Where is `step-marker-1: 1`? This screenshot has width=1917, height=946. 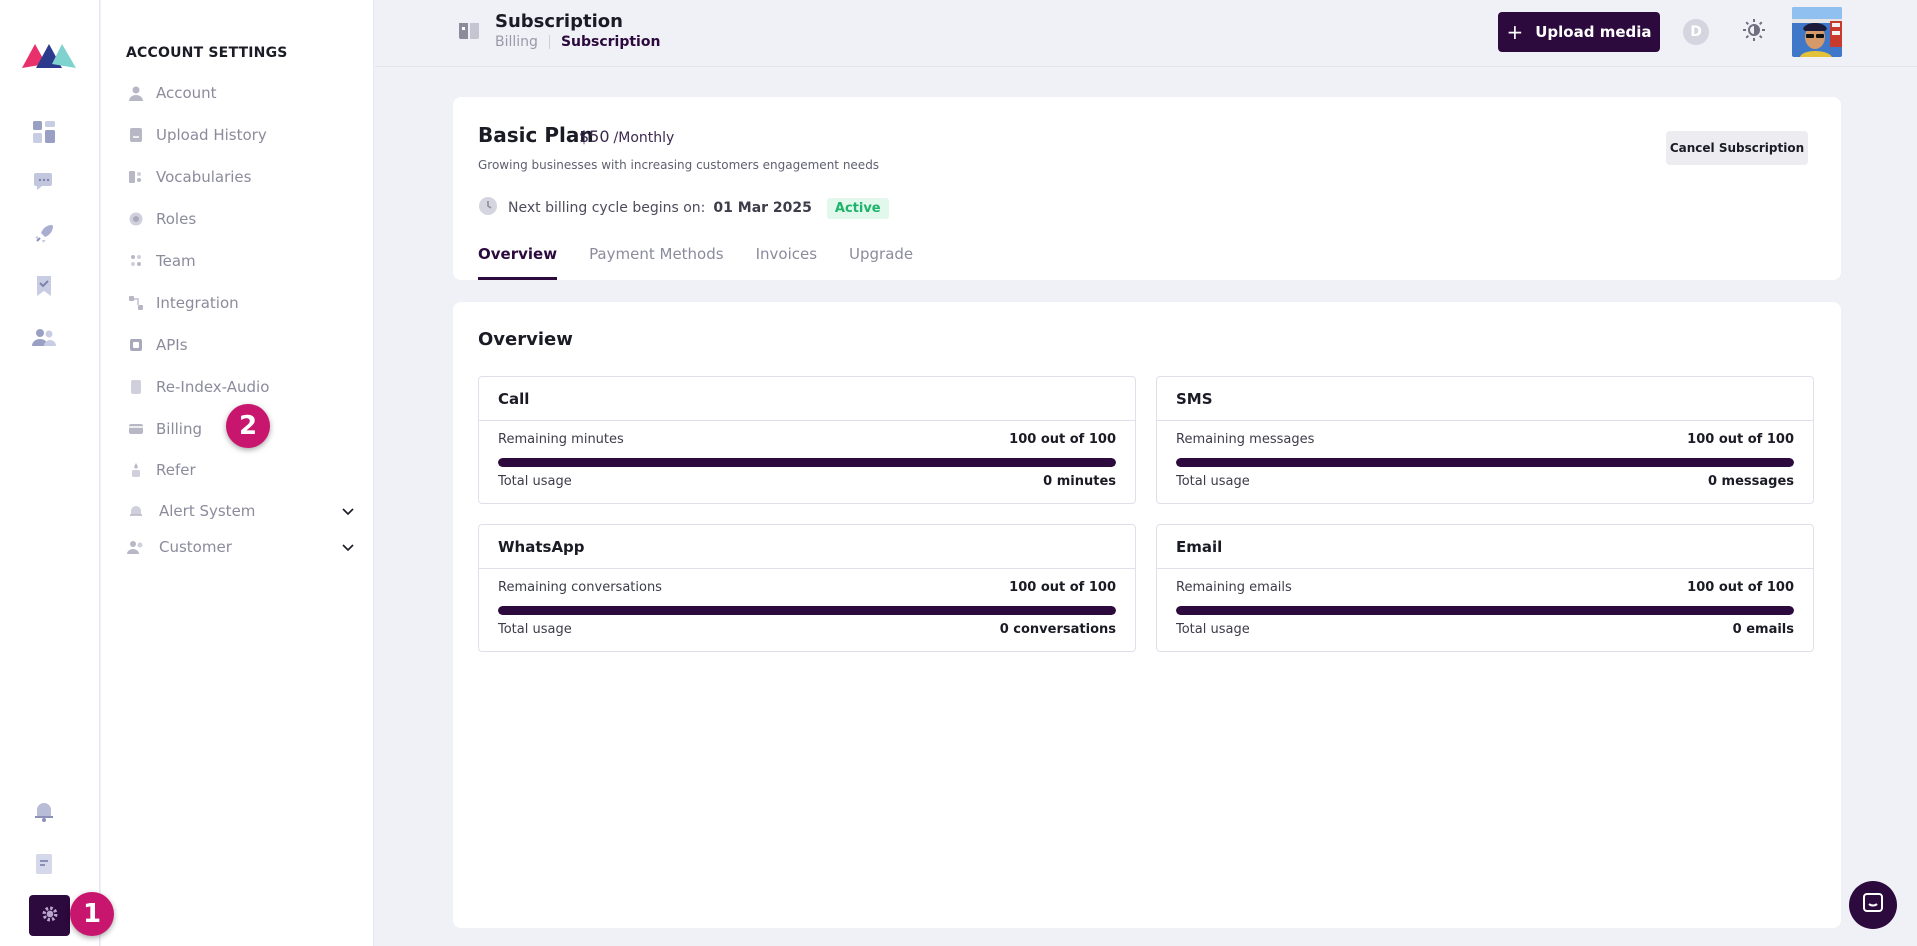 step-marker-1: 1 is located at coordinates (92, 914).